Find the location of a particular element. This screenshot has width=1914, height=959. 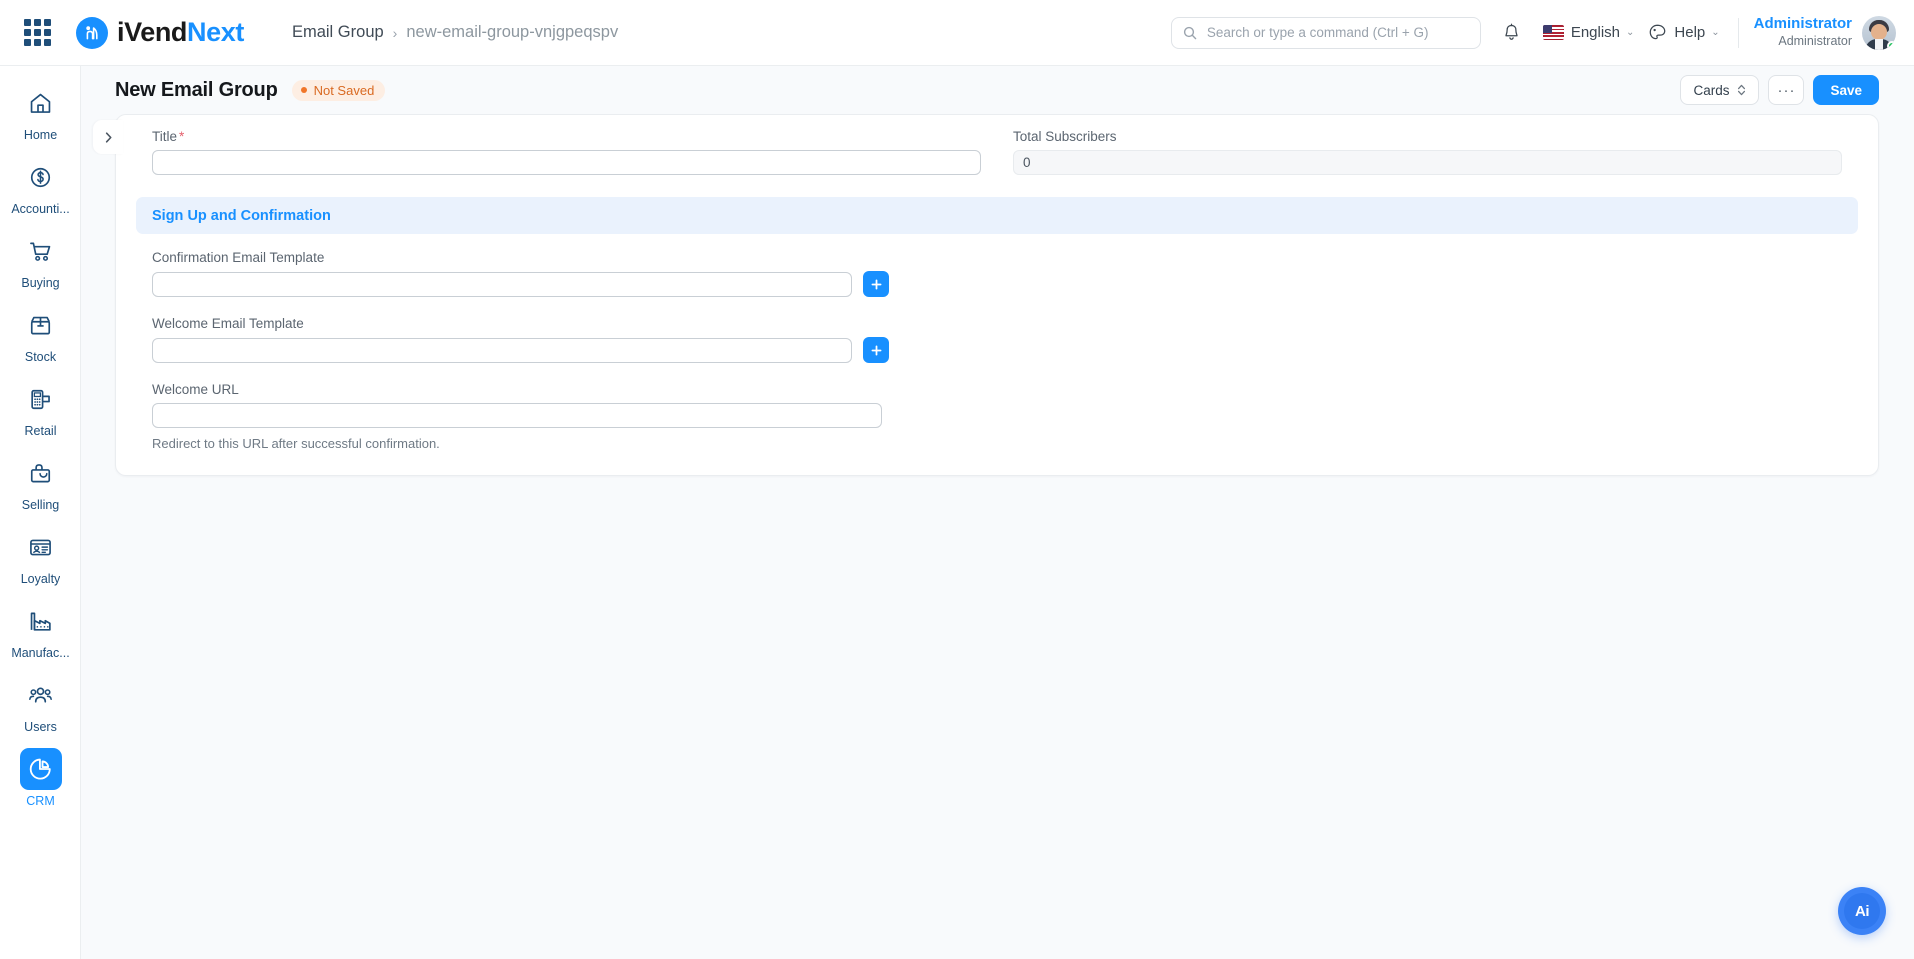

form-row-primary: Title * Total Subscribers is located at coordinates (997, 152).